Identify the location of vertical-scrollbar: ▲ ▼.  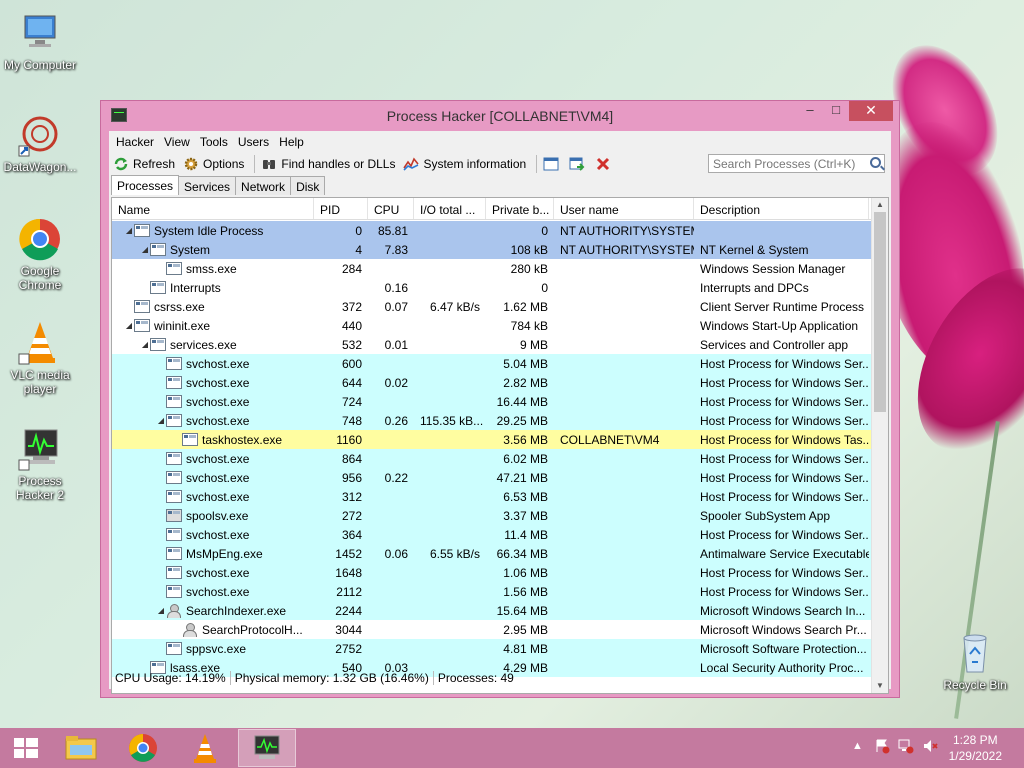
(879, 445).